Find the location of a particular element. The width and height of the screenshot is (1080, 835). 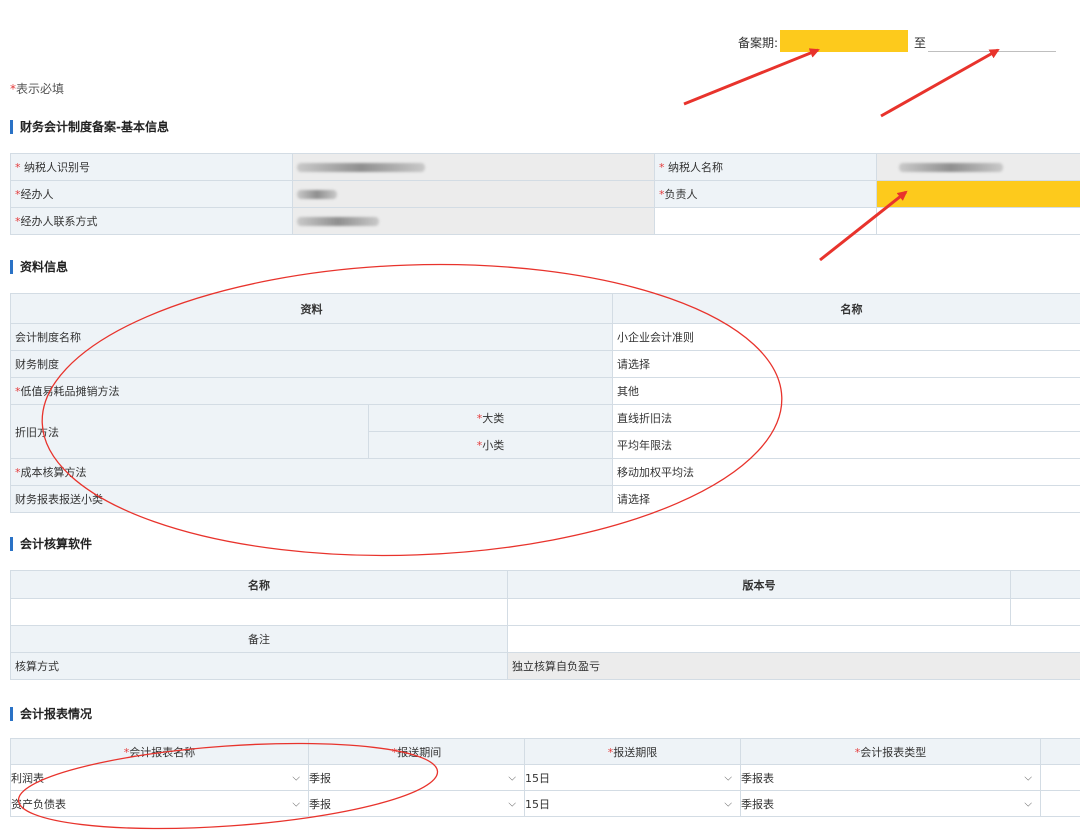

table-row: *经办人联系方式 is located at coordinates (545, 221).